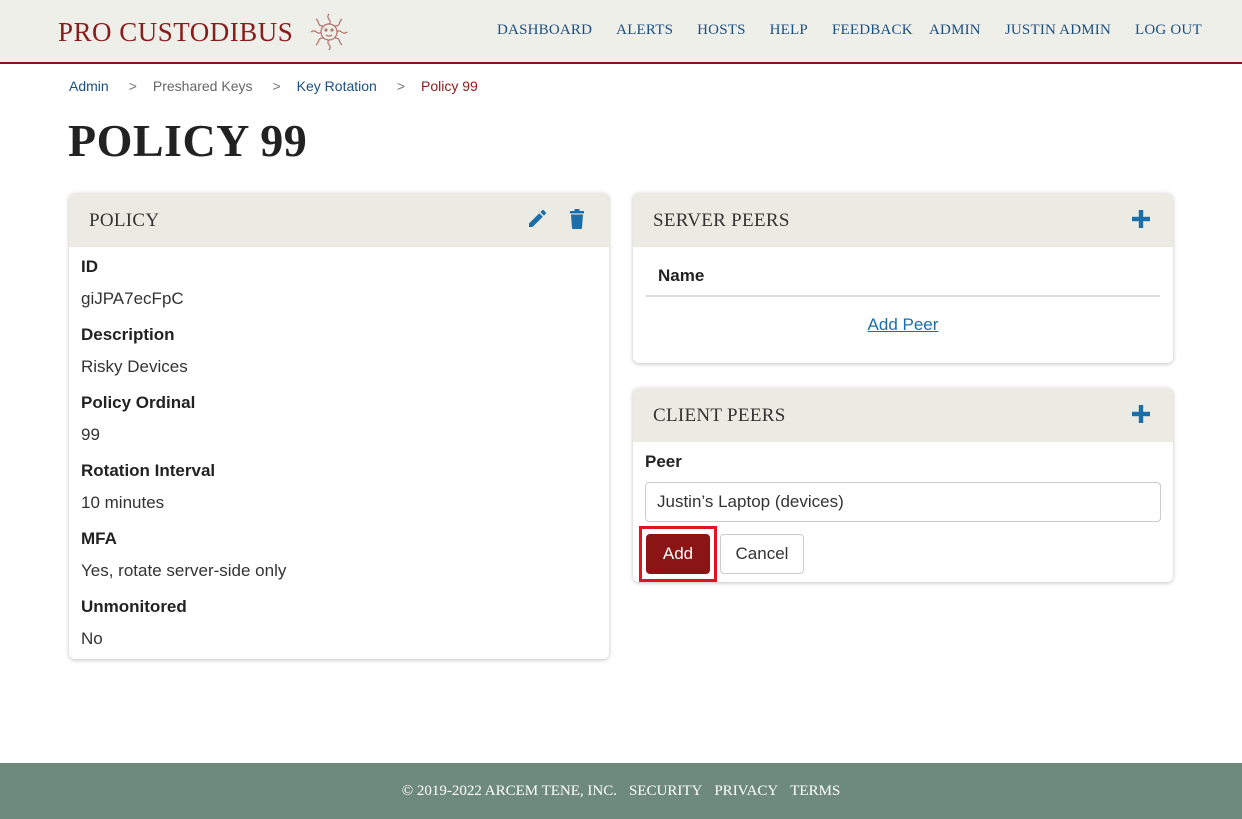 This screenshot has width=1242, height=819. Describe the element at coordinates (148, 470) in the screenshot. I see `field-label-rotation-interval: Rotation Interval` at that location.